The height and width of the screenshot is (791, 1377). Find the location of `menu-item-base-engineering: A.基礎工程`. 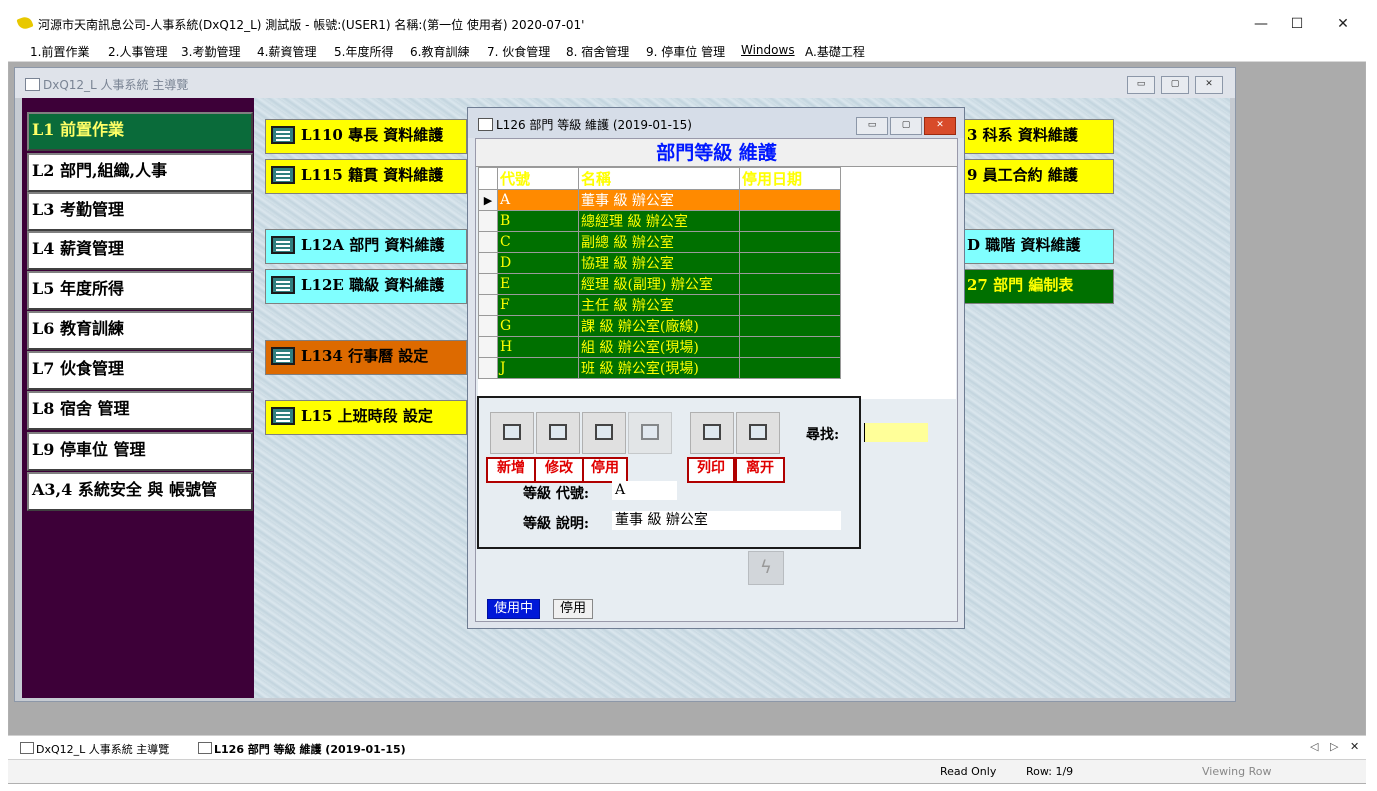

menu-item-base-engineering: A.基礎工程 is located at coordinates (835, 51).